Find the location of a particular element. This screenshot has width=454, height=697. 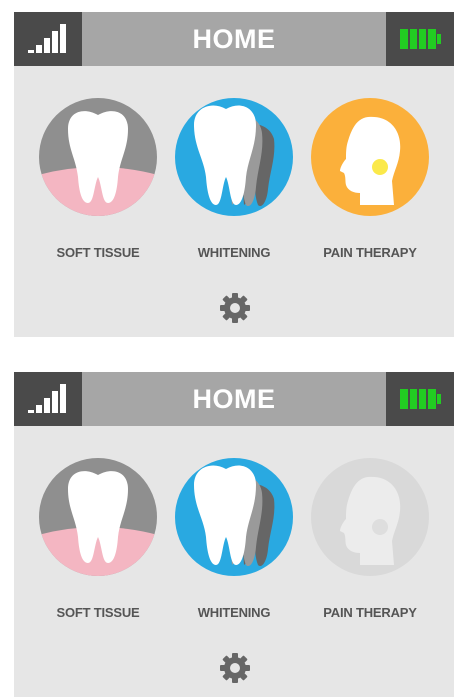

pain-therapy-button is located at coordinates (370, 157).